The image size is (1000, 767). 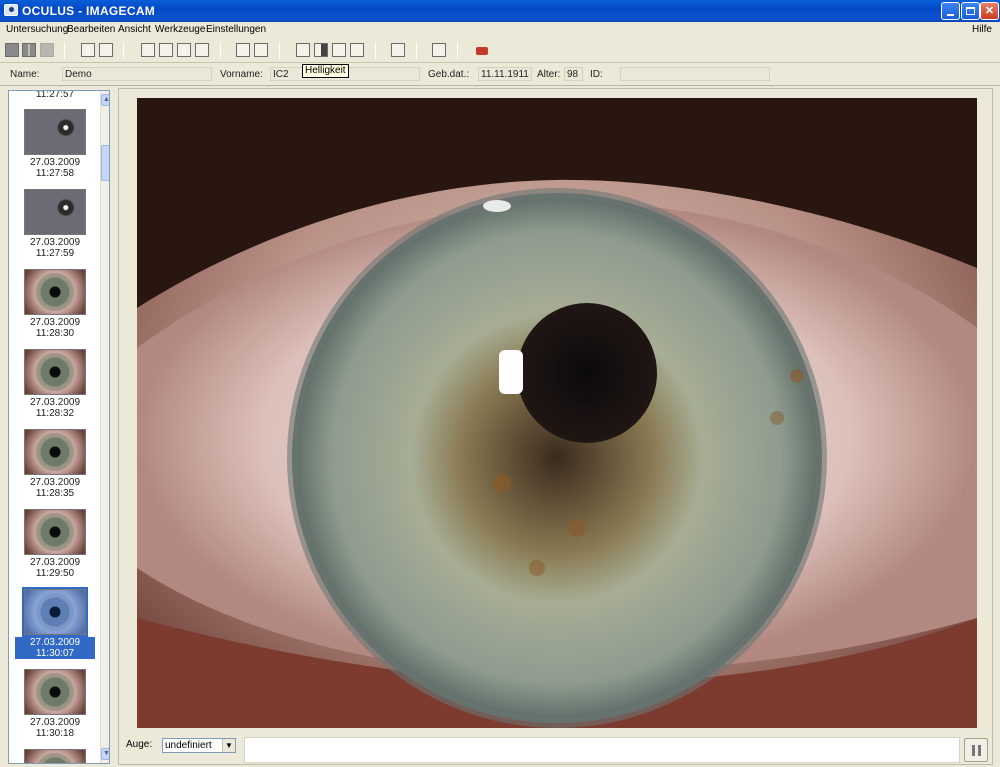 What do you see at coordinates (549, 74) in the screenshot?
I see `age-label: Alter:` at bounding box center [549, 74].